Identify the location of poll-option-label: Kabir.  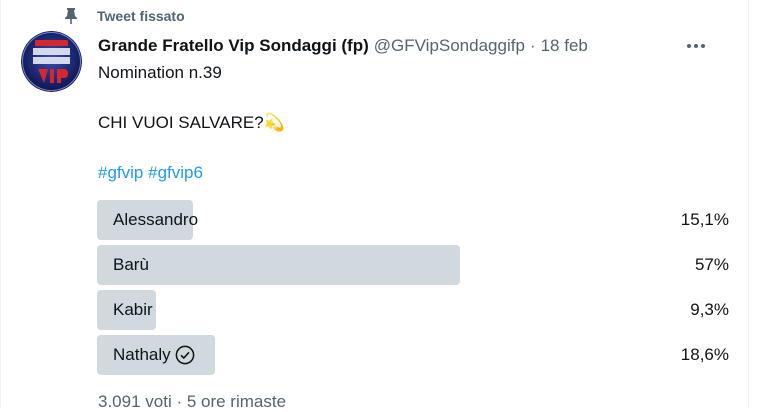
(133, 309).